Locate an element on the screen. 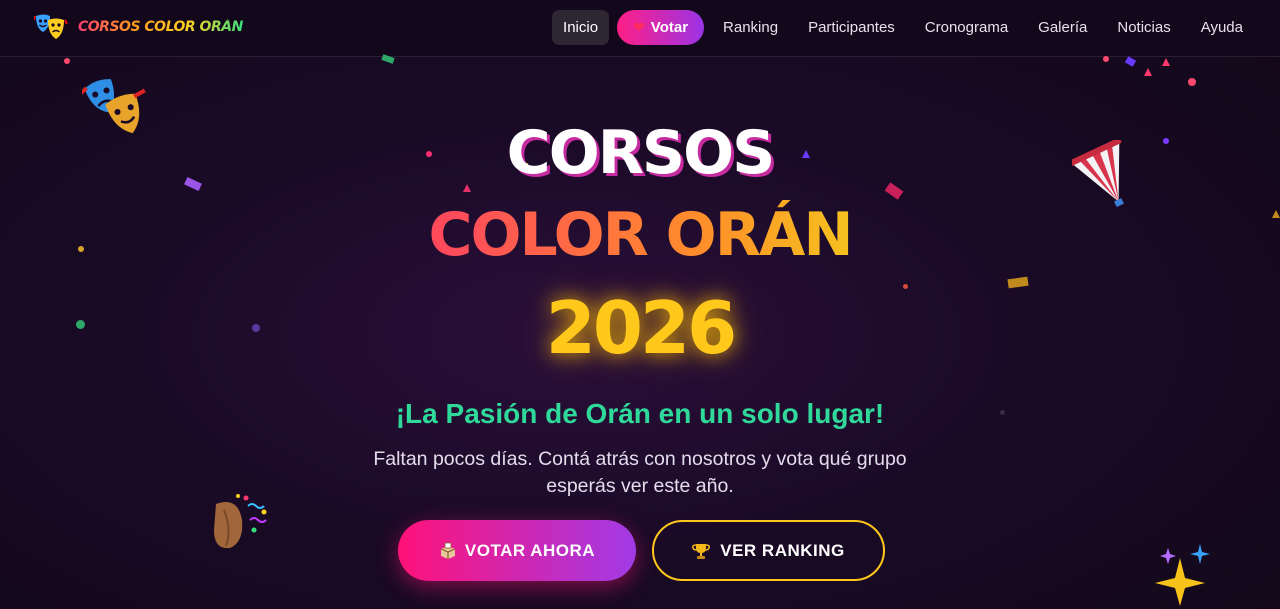 This screenshot has height=609, width=1280. trophy-icon is located at coordinates (701, 551).